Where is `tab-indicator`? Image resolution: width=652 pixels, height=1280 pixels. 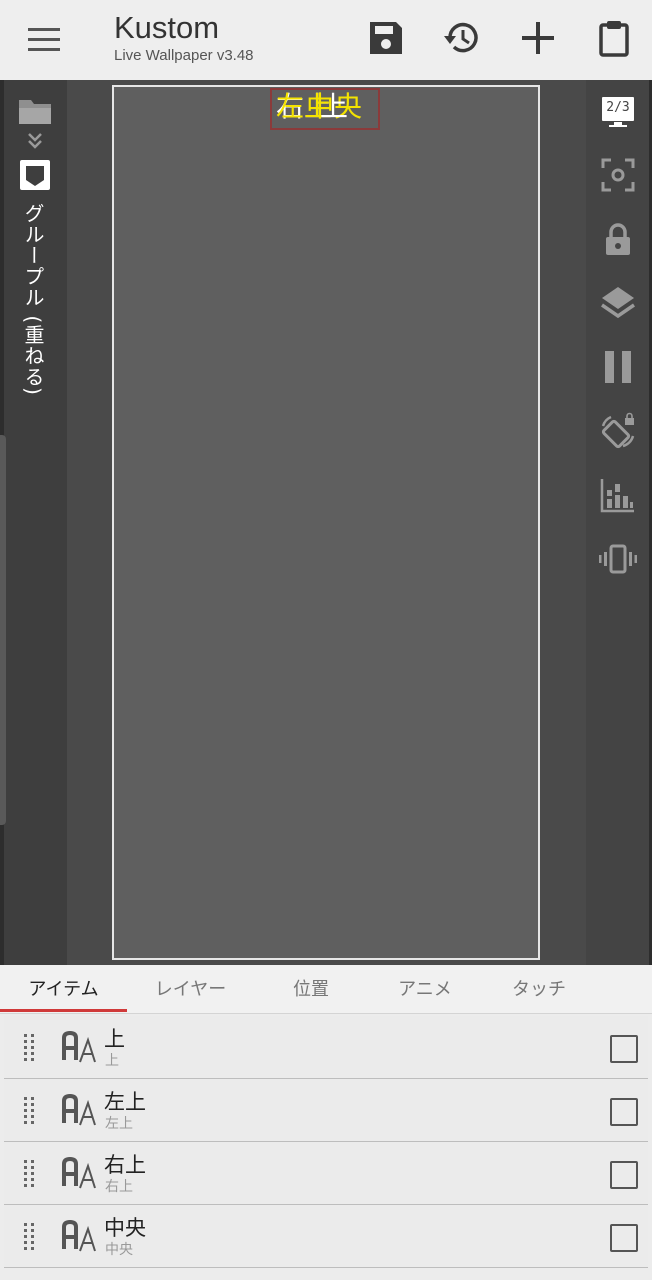
tab-indicator is located at coordinates (63, 1010).